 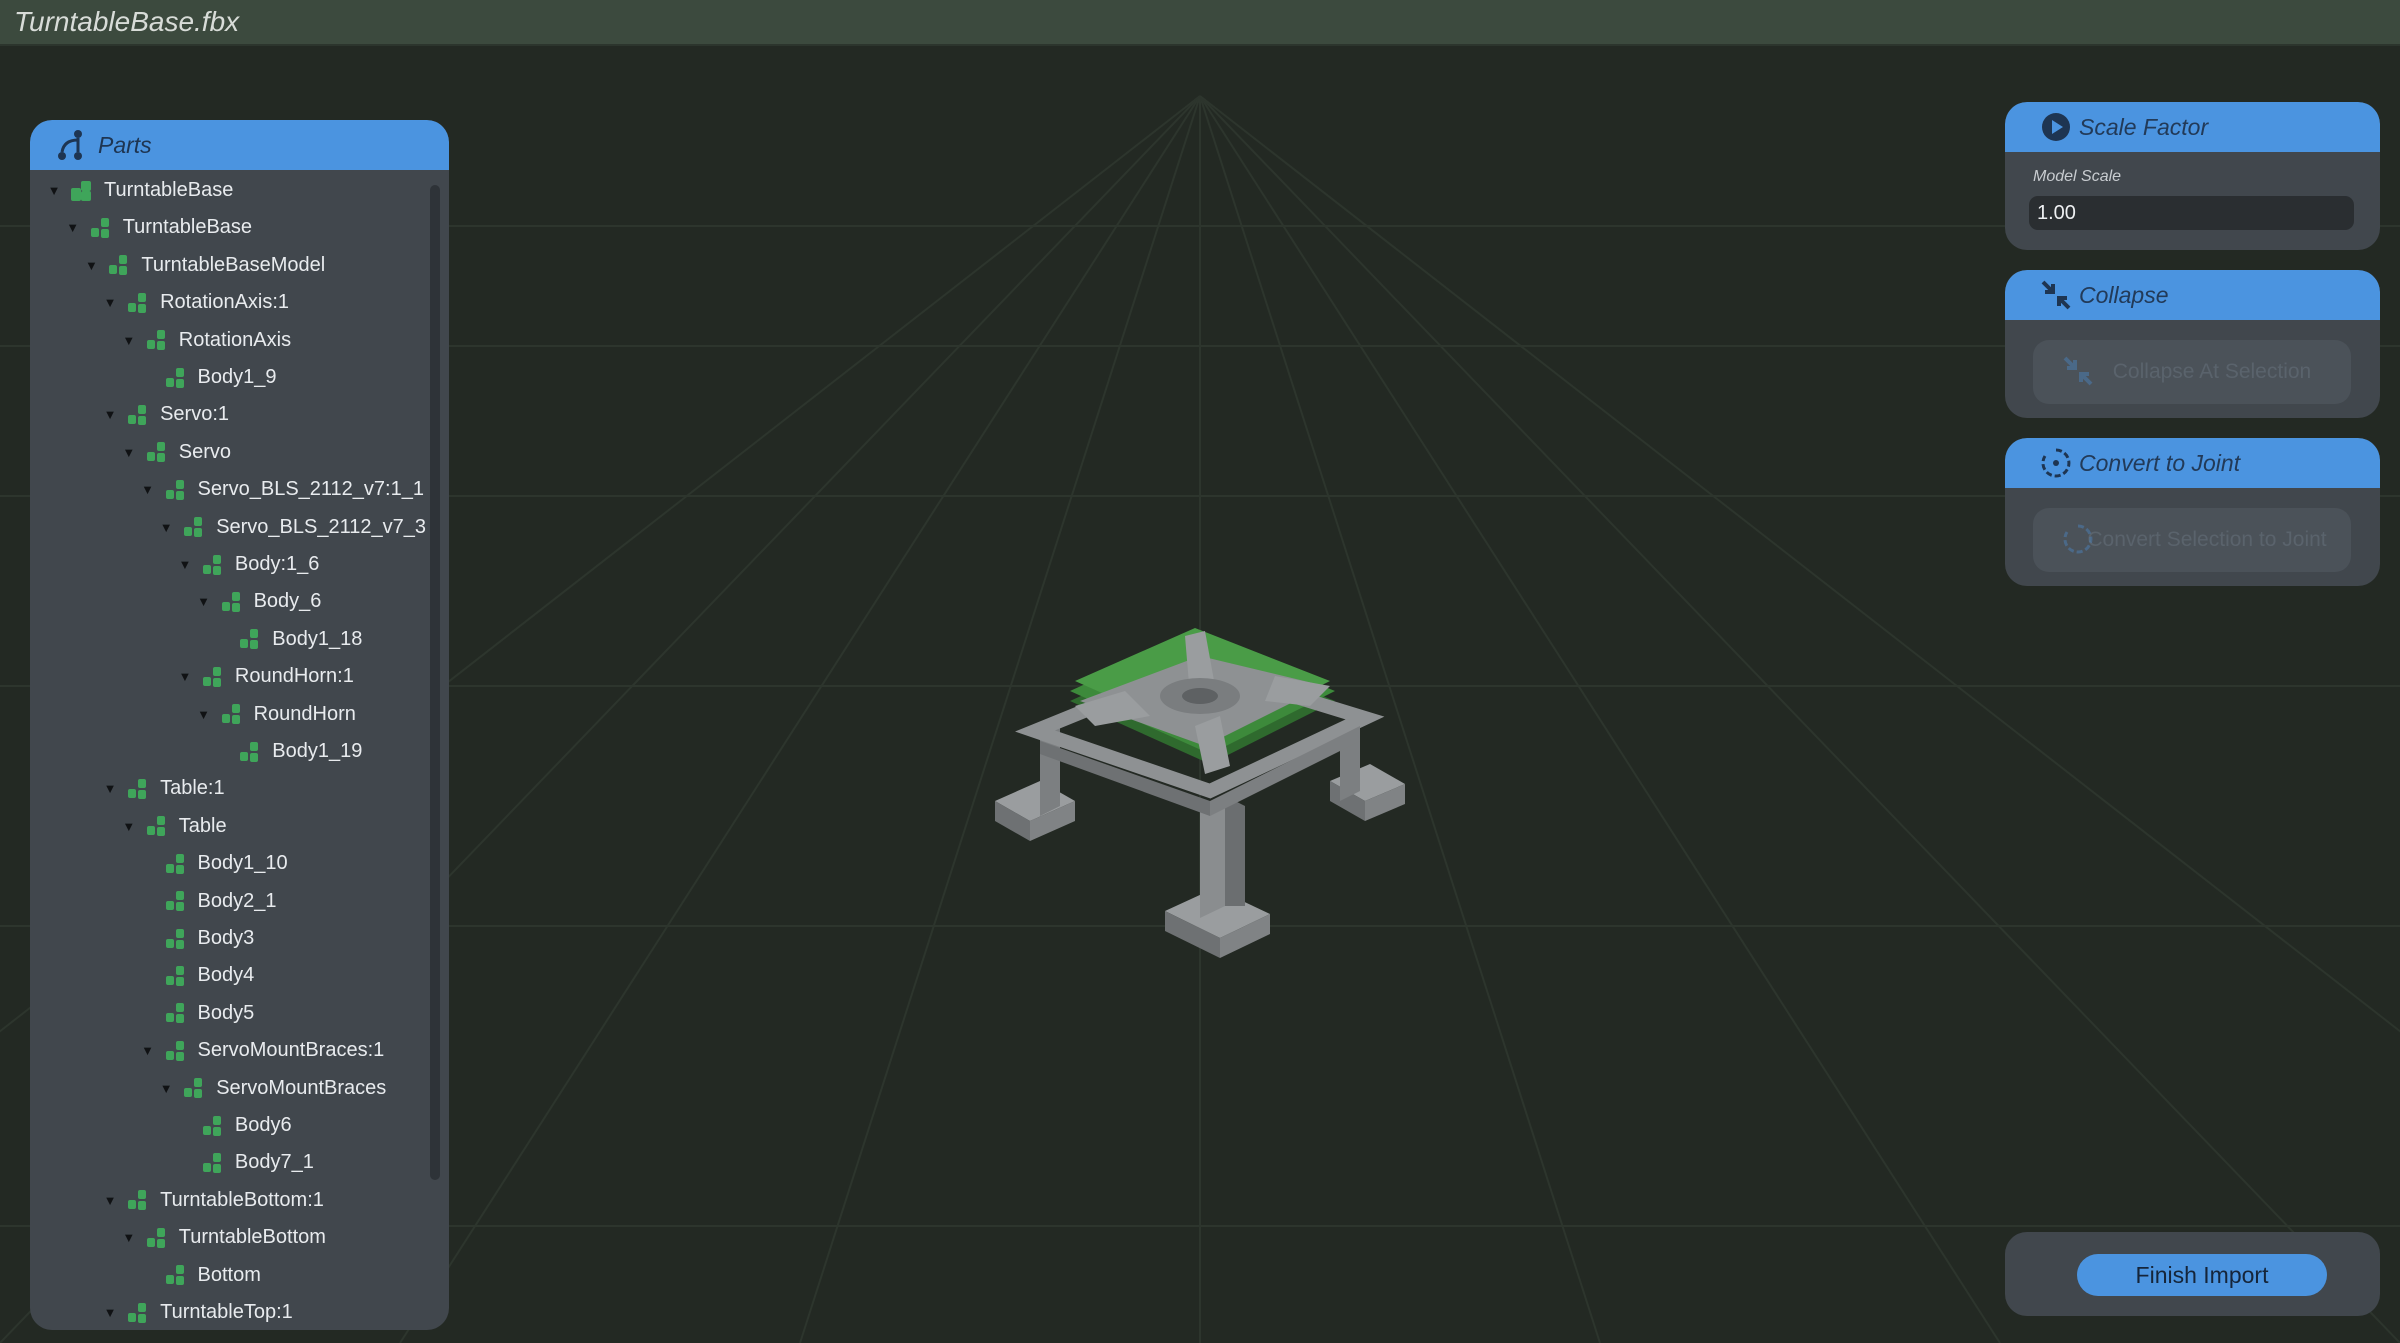 What do you see at coordinates (287, 863) in the screenshot?
I see `tree-row: Body1_10` at bounding box center [287, 863].